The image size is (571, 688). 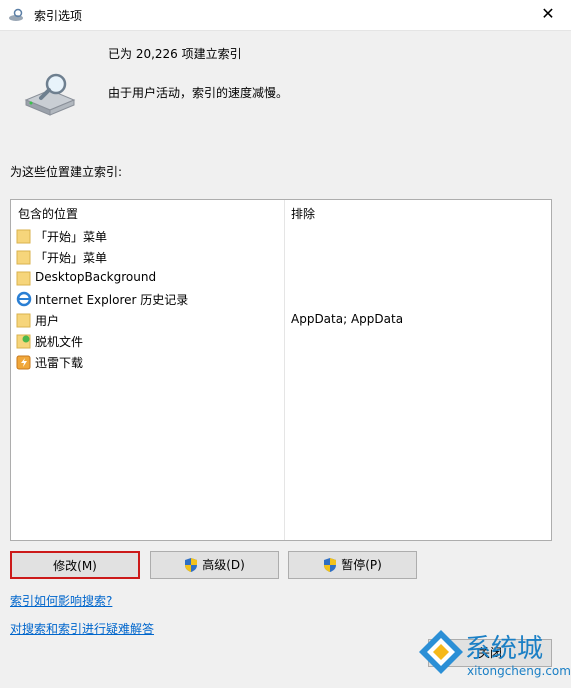 I want to click on watermark-logo: 系统城 xitongcheng.com, so click(x=493, y=654).